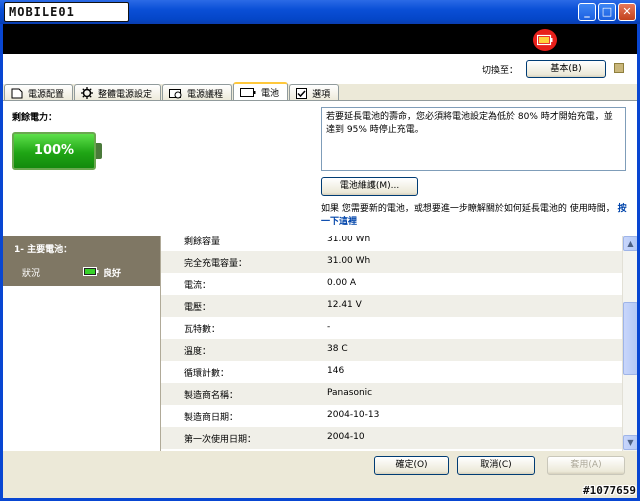 The height and width of the screenshot is (501, 640). I want to click on tab-global-settings: 整體電源設定, so click(118, 92).